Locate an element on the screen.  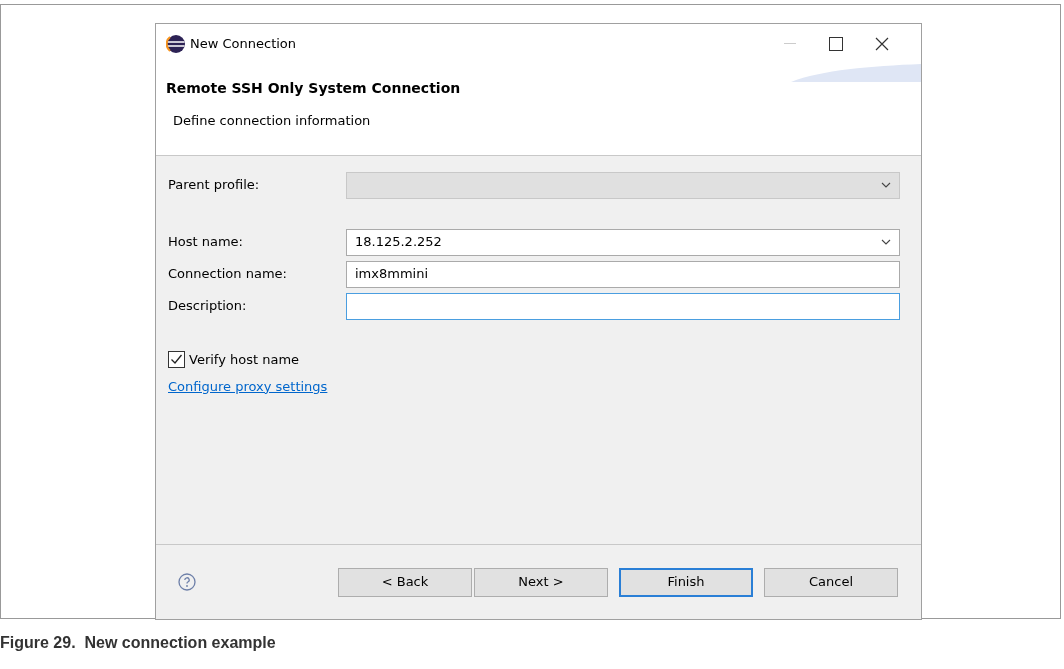
field-label: Parent profile: is located at coordinates (214, 185).